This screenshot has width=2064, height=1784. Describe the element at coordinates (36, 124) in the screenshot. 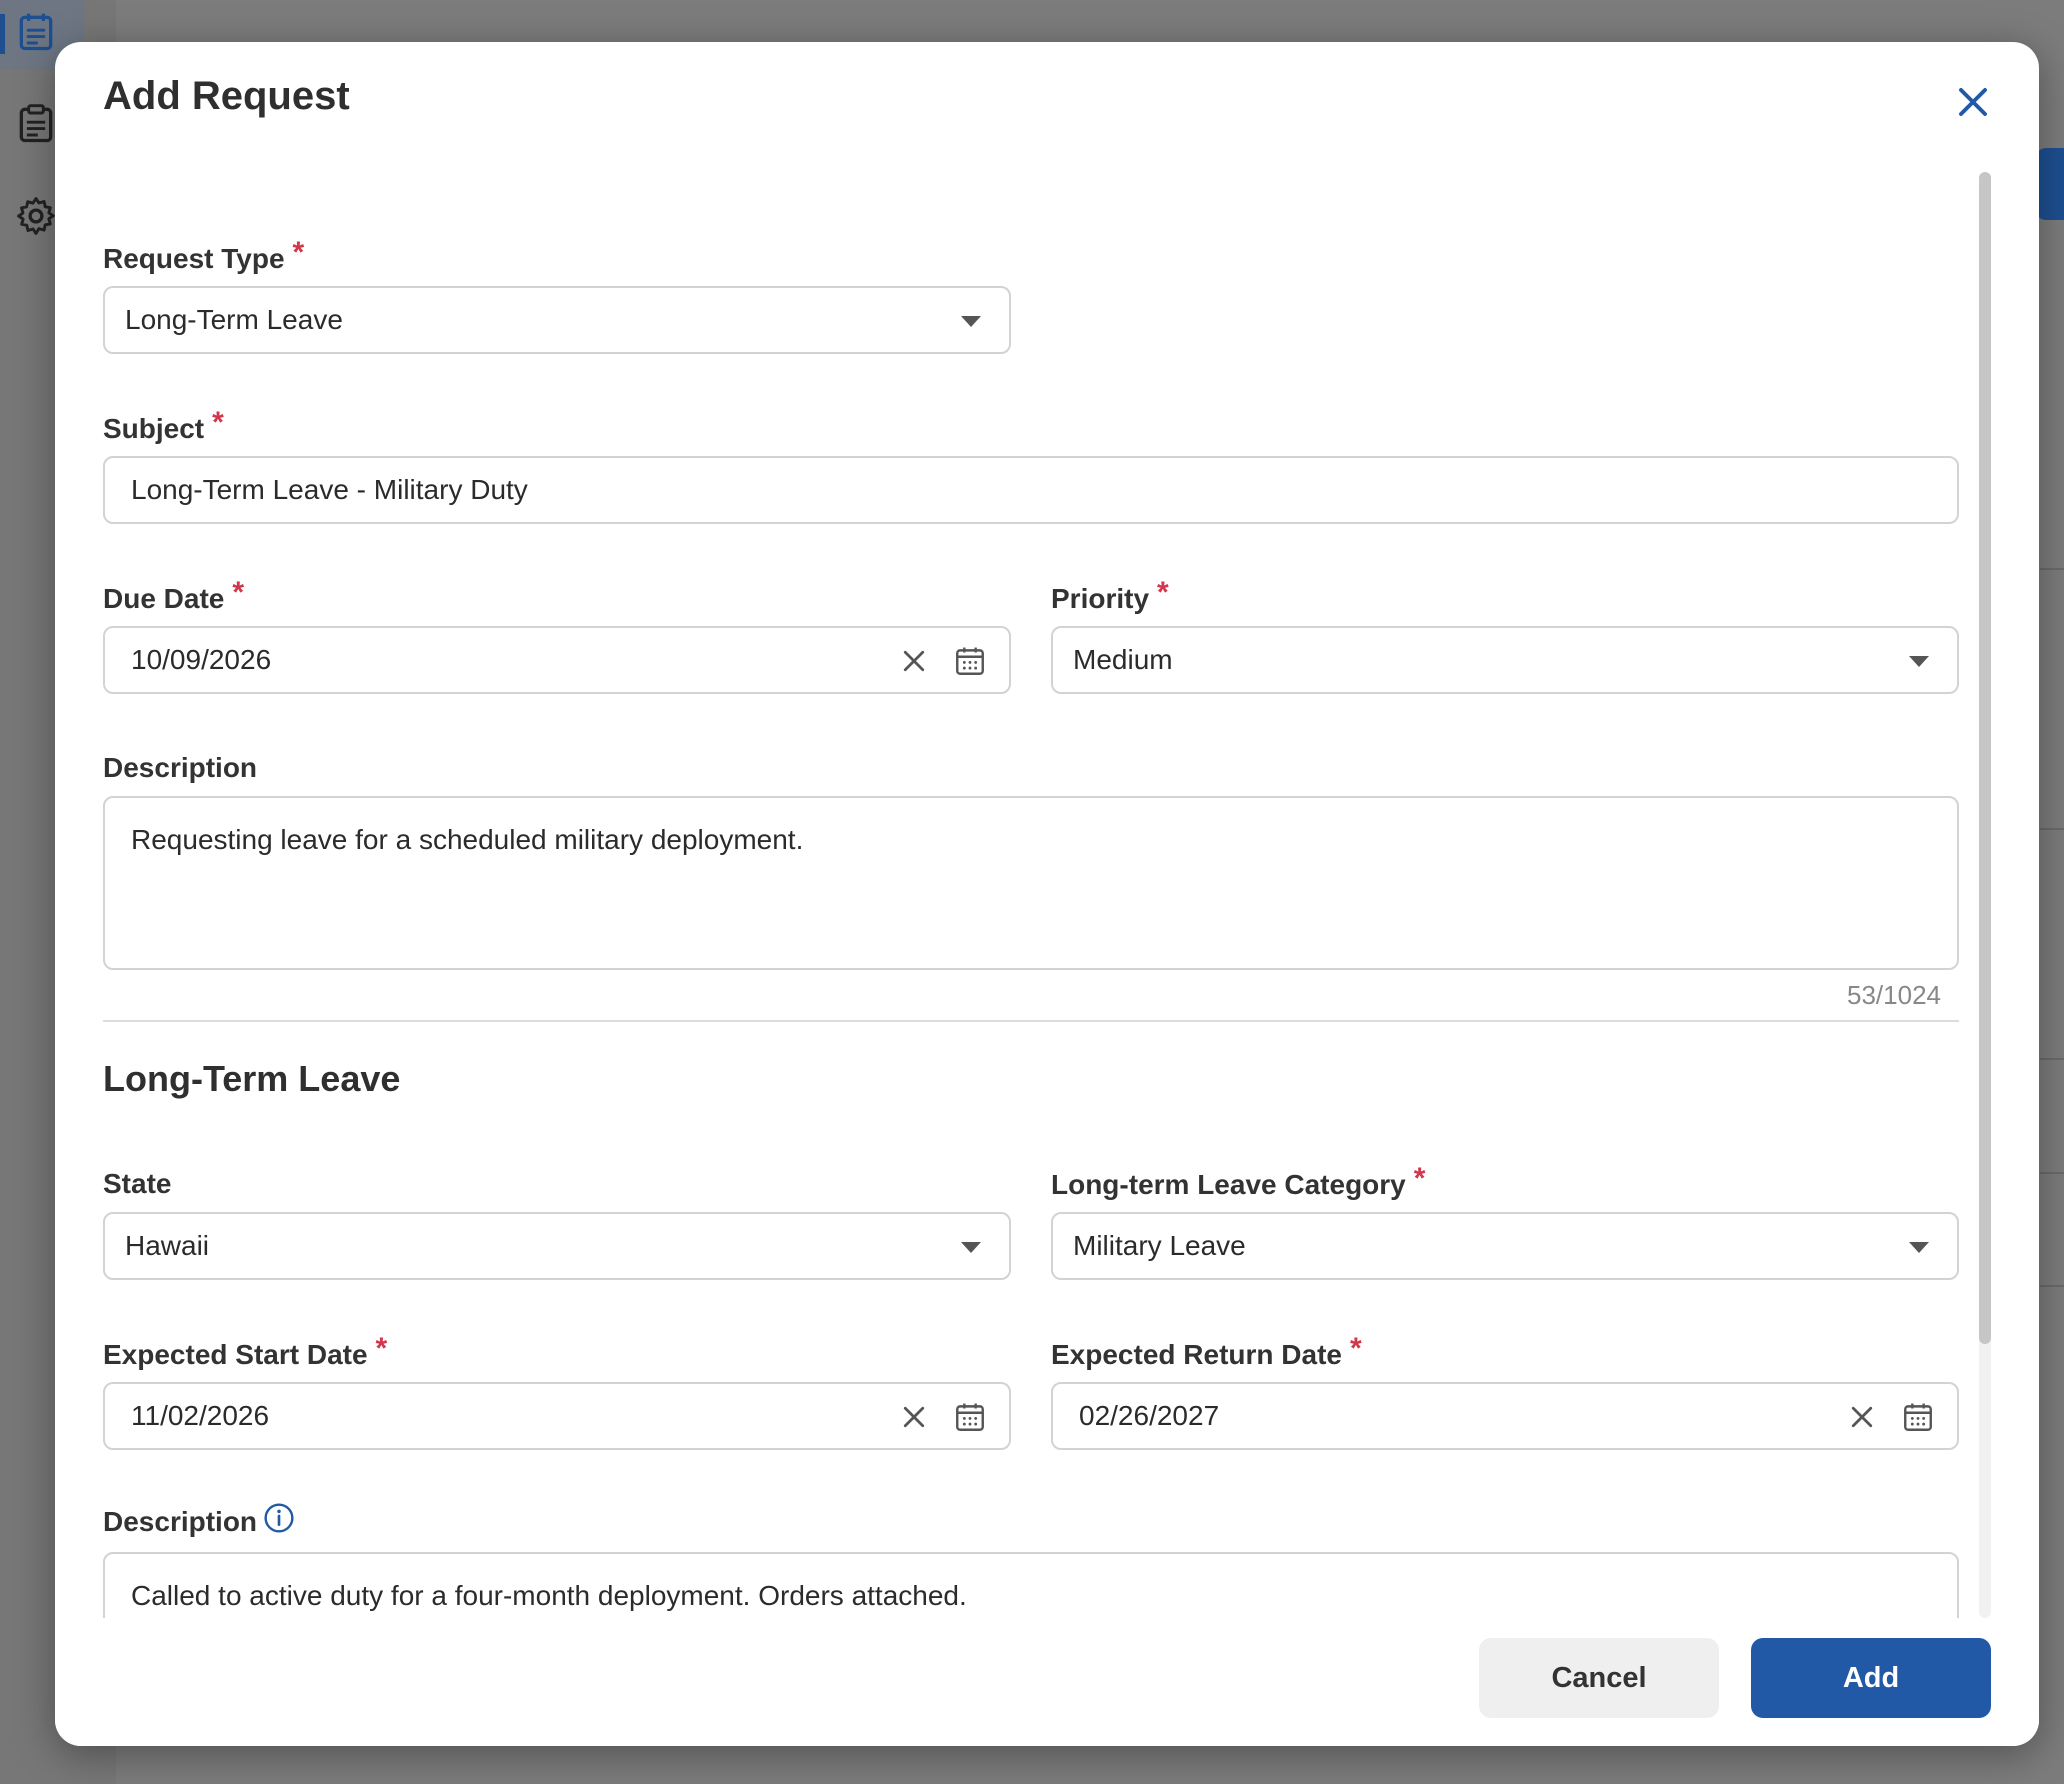

I see `clipboard-icon` at that location.